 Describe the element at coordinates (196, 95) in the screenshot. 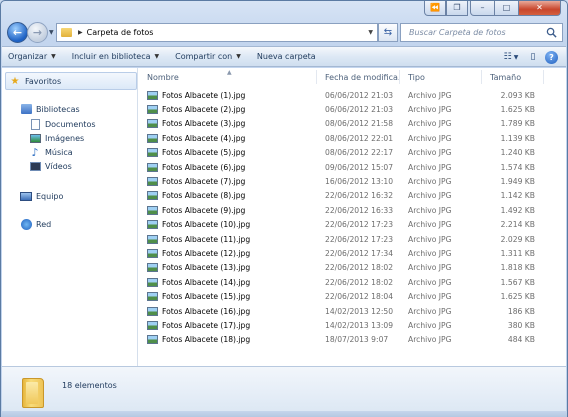

I see `file-name-cell: Fotos Albacete (1).jpg` at that location.